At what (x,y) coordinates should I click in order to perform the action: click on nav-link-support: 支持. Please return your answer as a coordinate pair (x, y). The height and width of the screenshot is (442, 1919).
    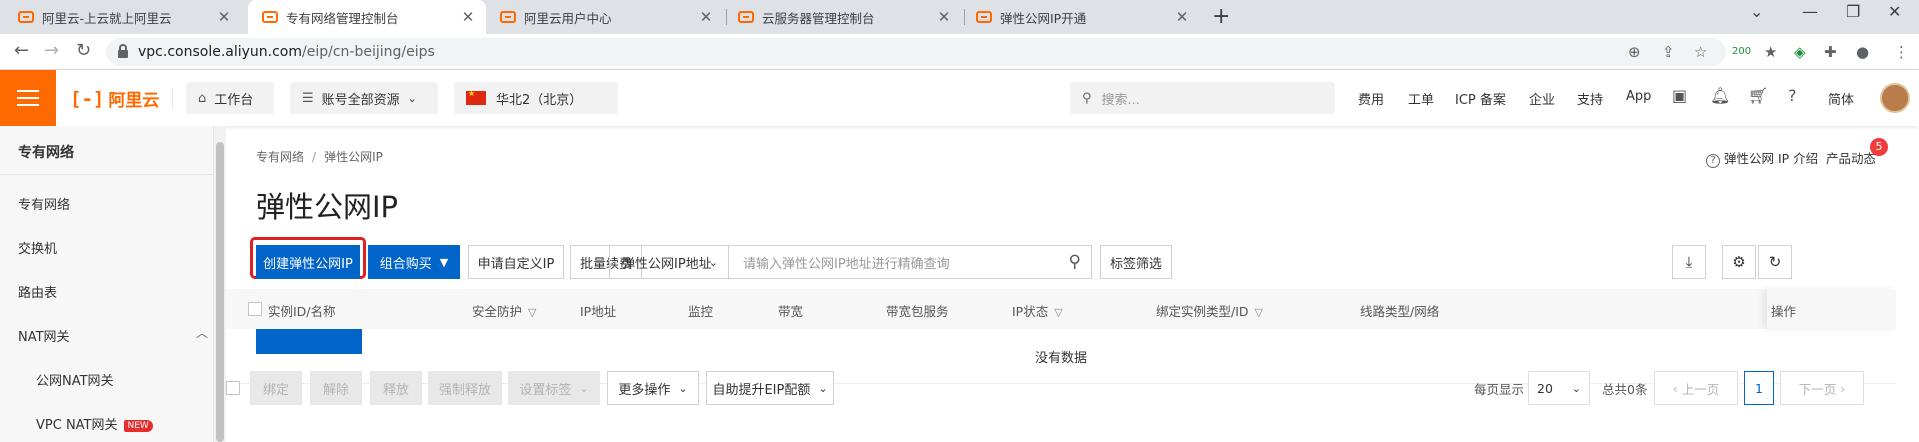
    Looking at the image, I should click on (1590, 98).